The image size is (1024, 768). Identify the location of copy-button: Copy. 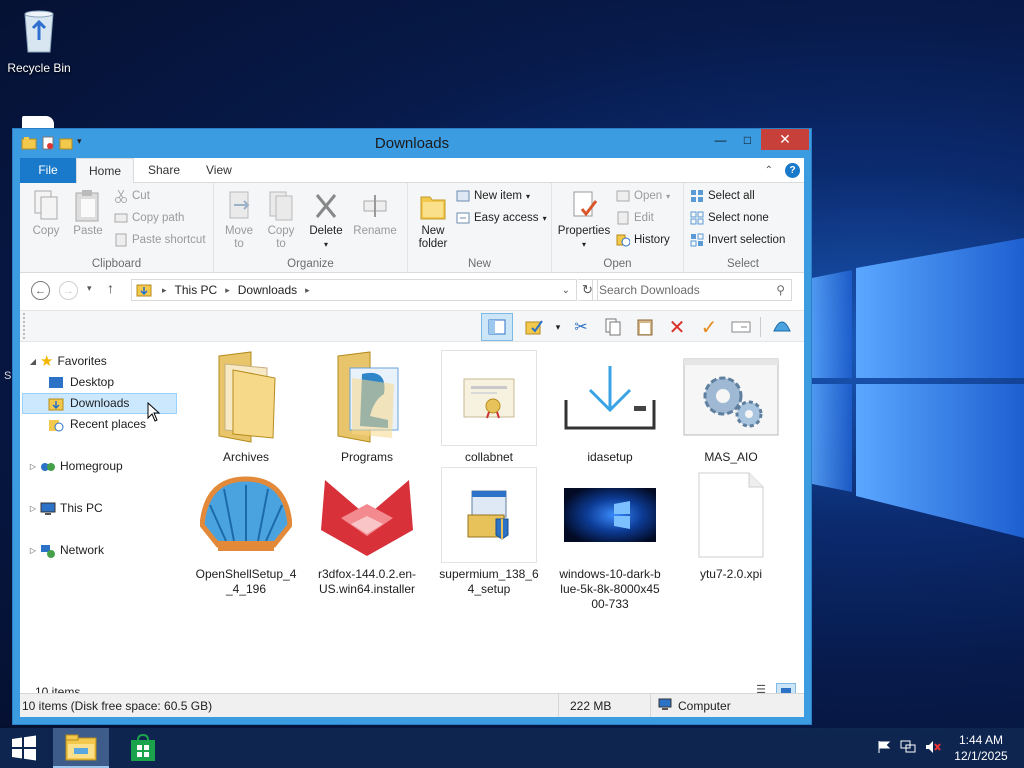
(46, 213).